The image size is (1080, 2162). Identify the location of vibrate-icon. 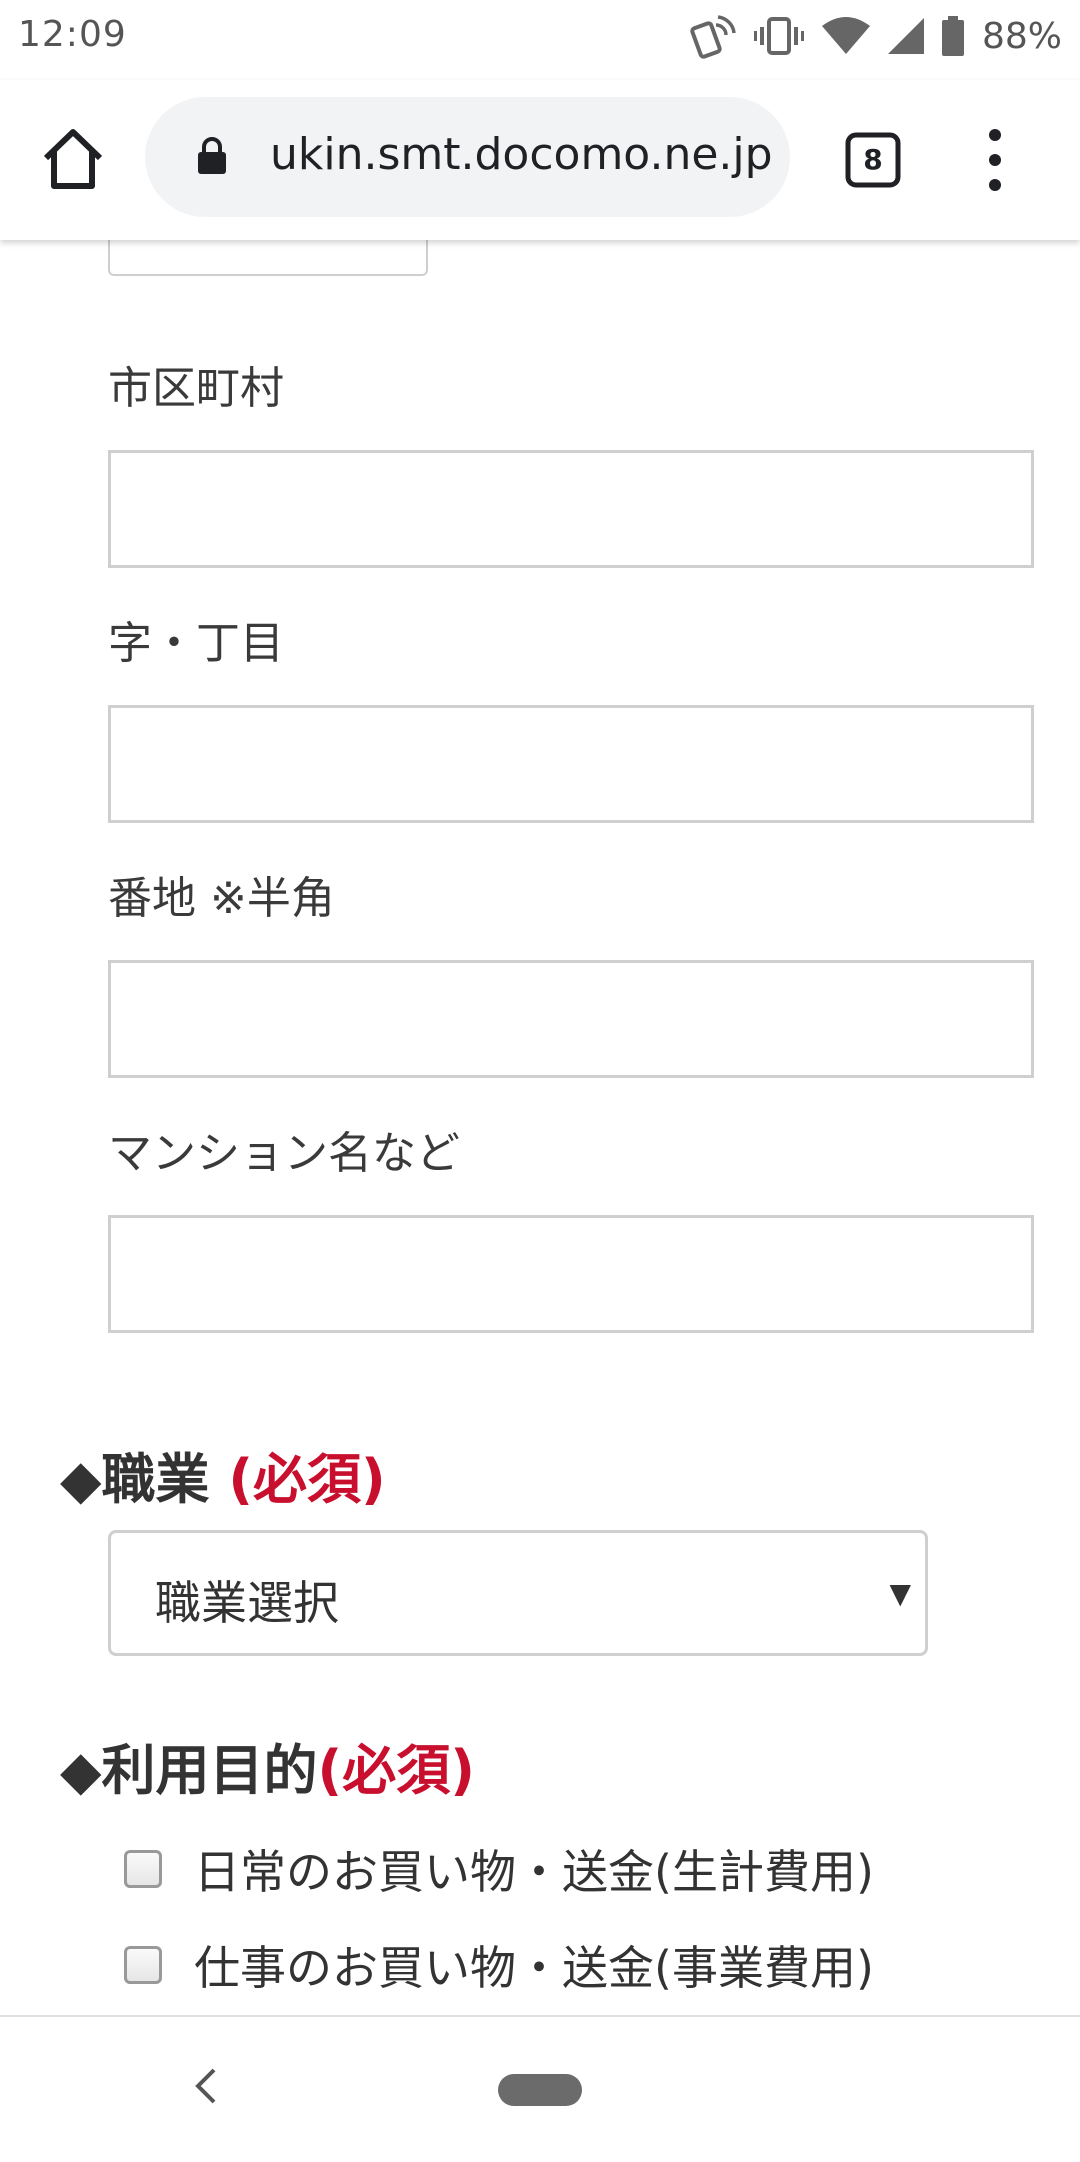
(778, 36).